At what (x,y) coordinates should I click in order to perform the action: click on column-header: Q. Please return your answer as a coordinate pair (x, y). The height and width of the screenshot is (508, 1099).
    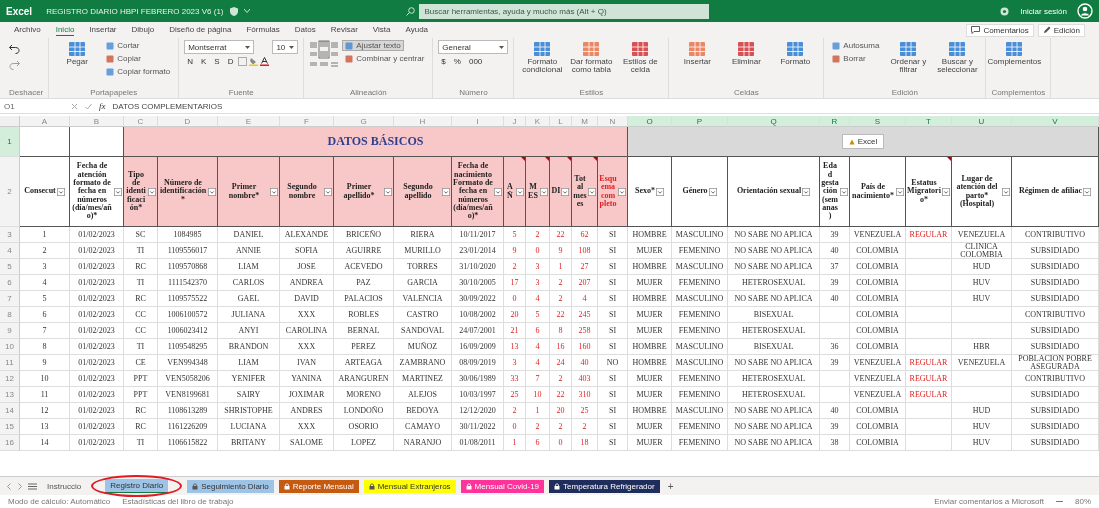
    Looking at the image, I should click on (774, 121).